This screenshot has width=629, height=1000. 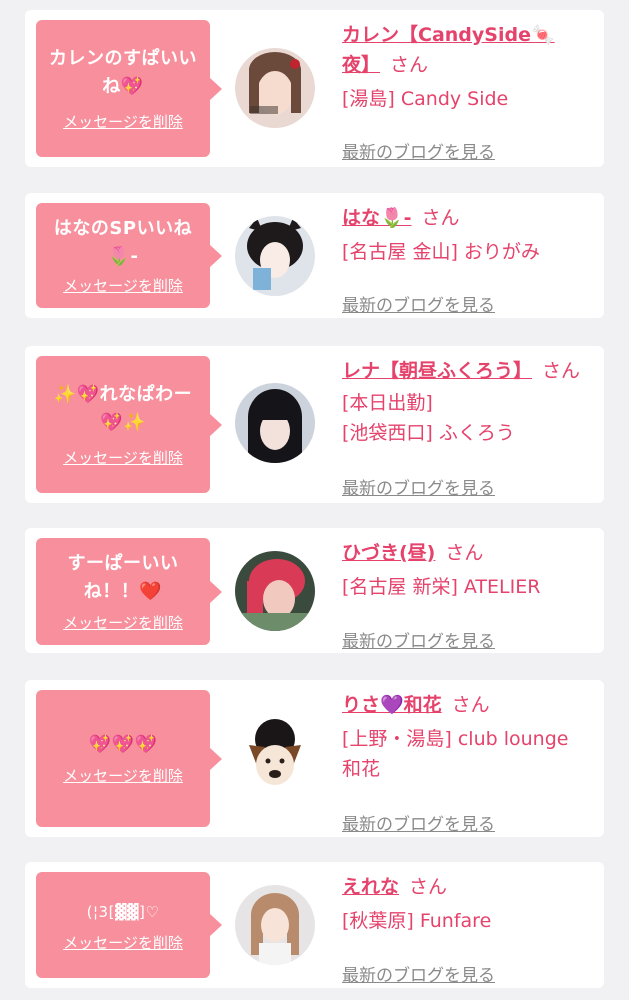 I want to click on girl-name-link: カレン【CandySide🍬夜】, so click(x=448, y=50).